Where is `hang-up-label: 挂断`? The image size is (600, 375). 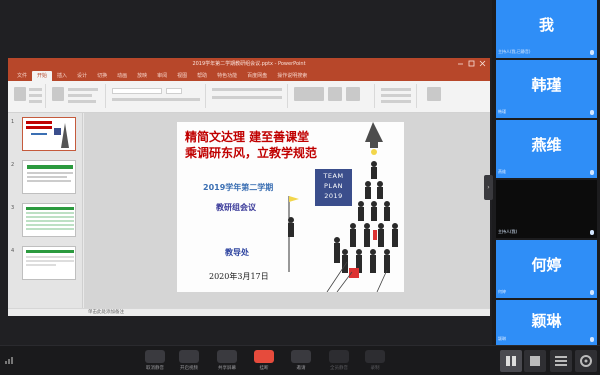 hang-up-label: 挂断 is located at coordinates (264, 368).